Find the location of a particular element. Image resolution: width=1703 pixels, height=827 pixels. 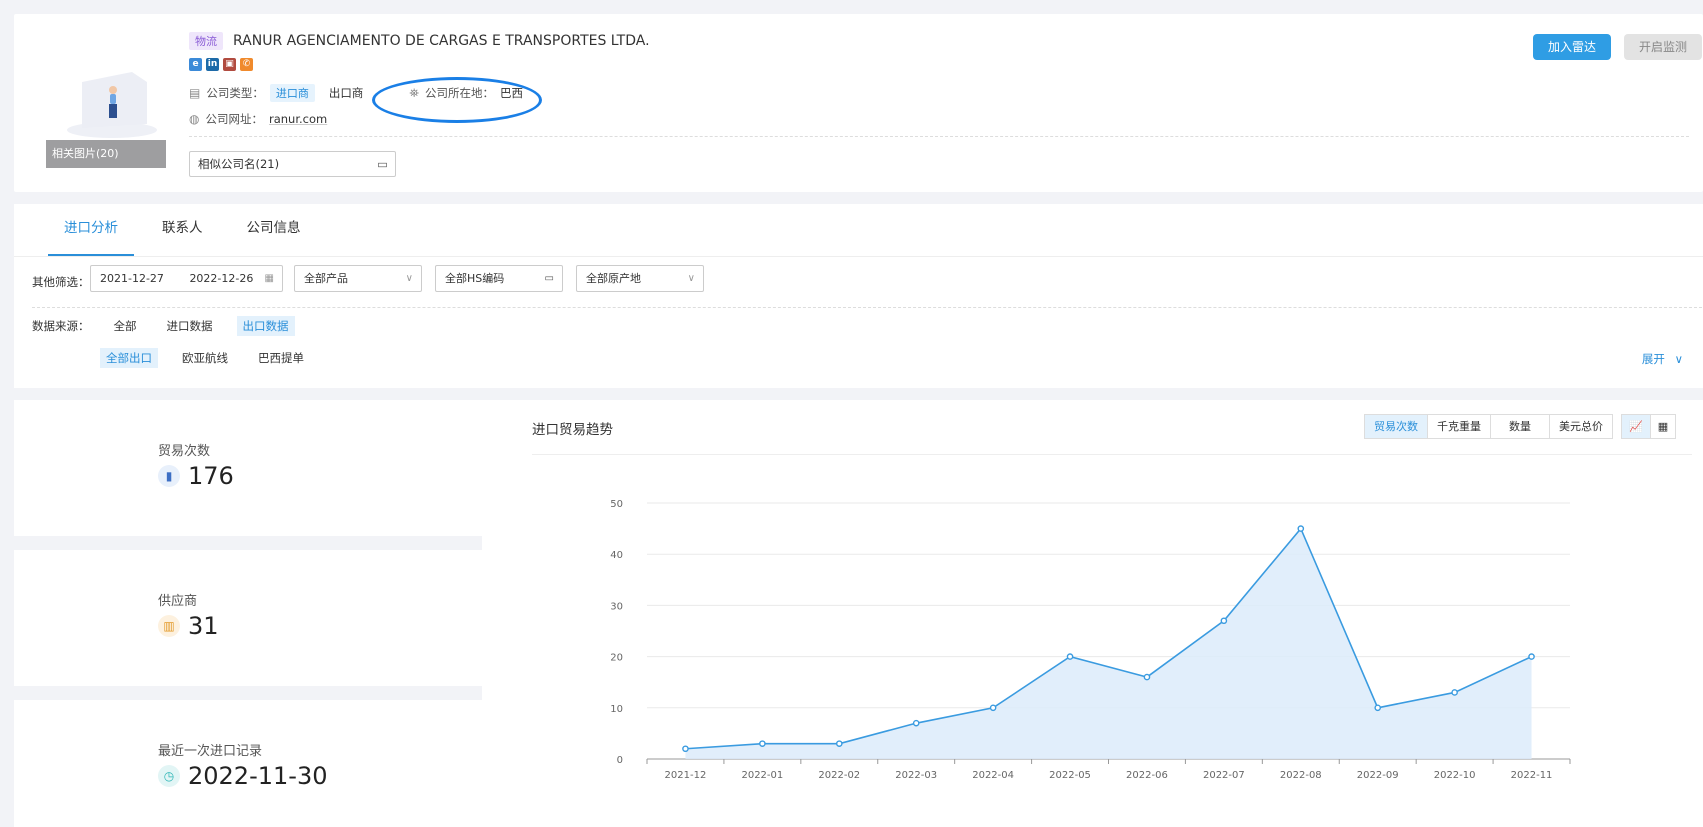

y-tick-label: 10 is located at coordinates (616, 709).